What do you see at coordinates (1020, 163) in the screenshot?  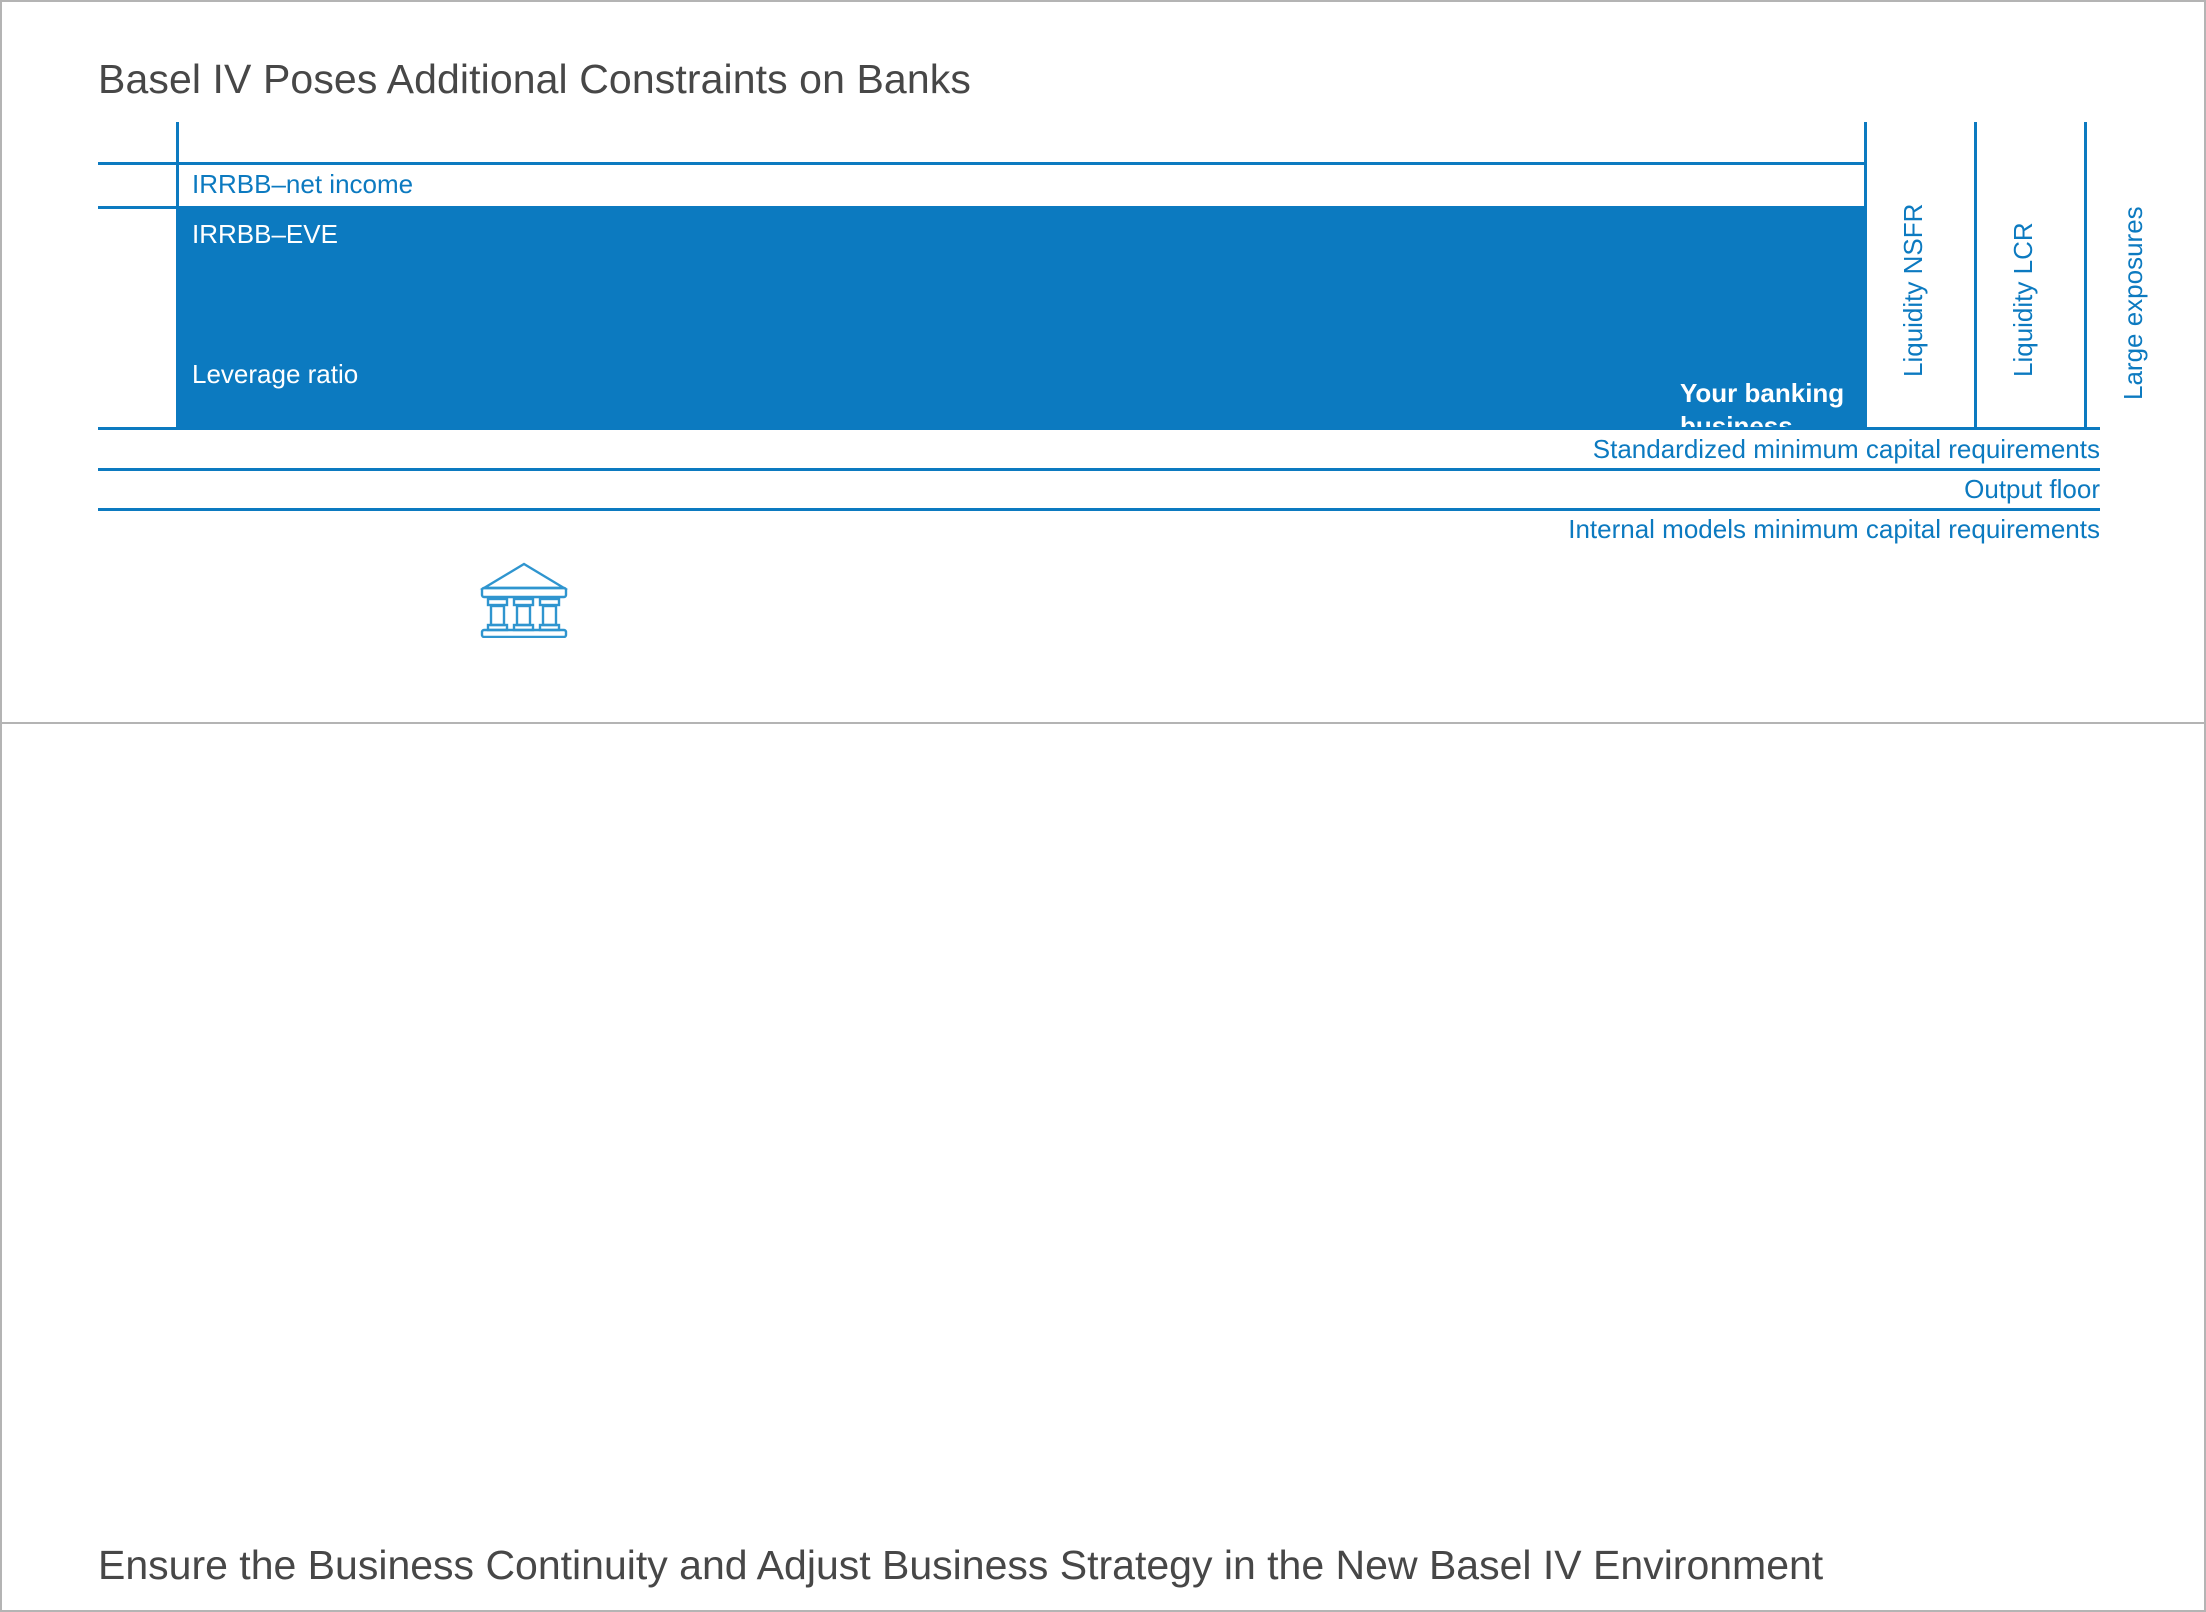 I see `divider-net-income-top` at bounding box center [1020, 163].